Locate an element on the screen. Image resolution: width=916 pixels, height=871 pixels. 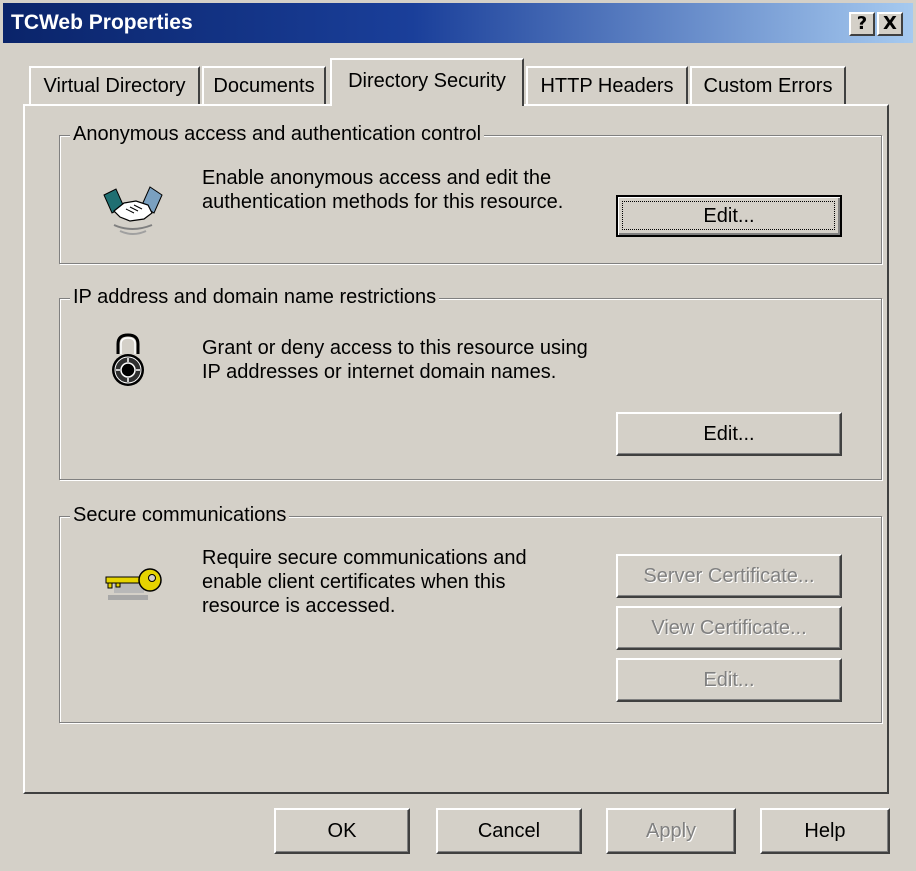
anonymous-desc-line1: Enable anonymous access and edit the is located at coordinates (377, 178).